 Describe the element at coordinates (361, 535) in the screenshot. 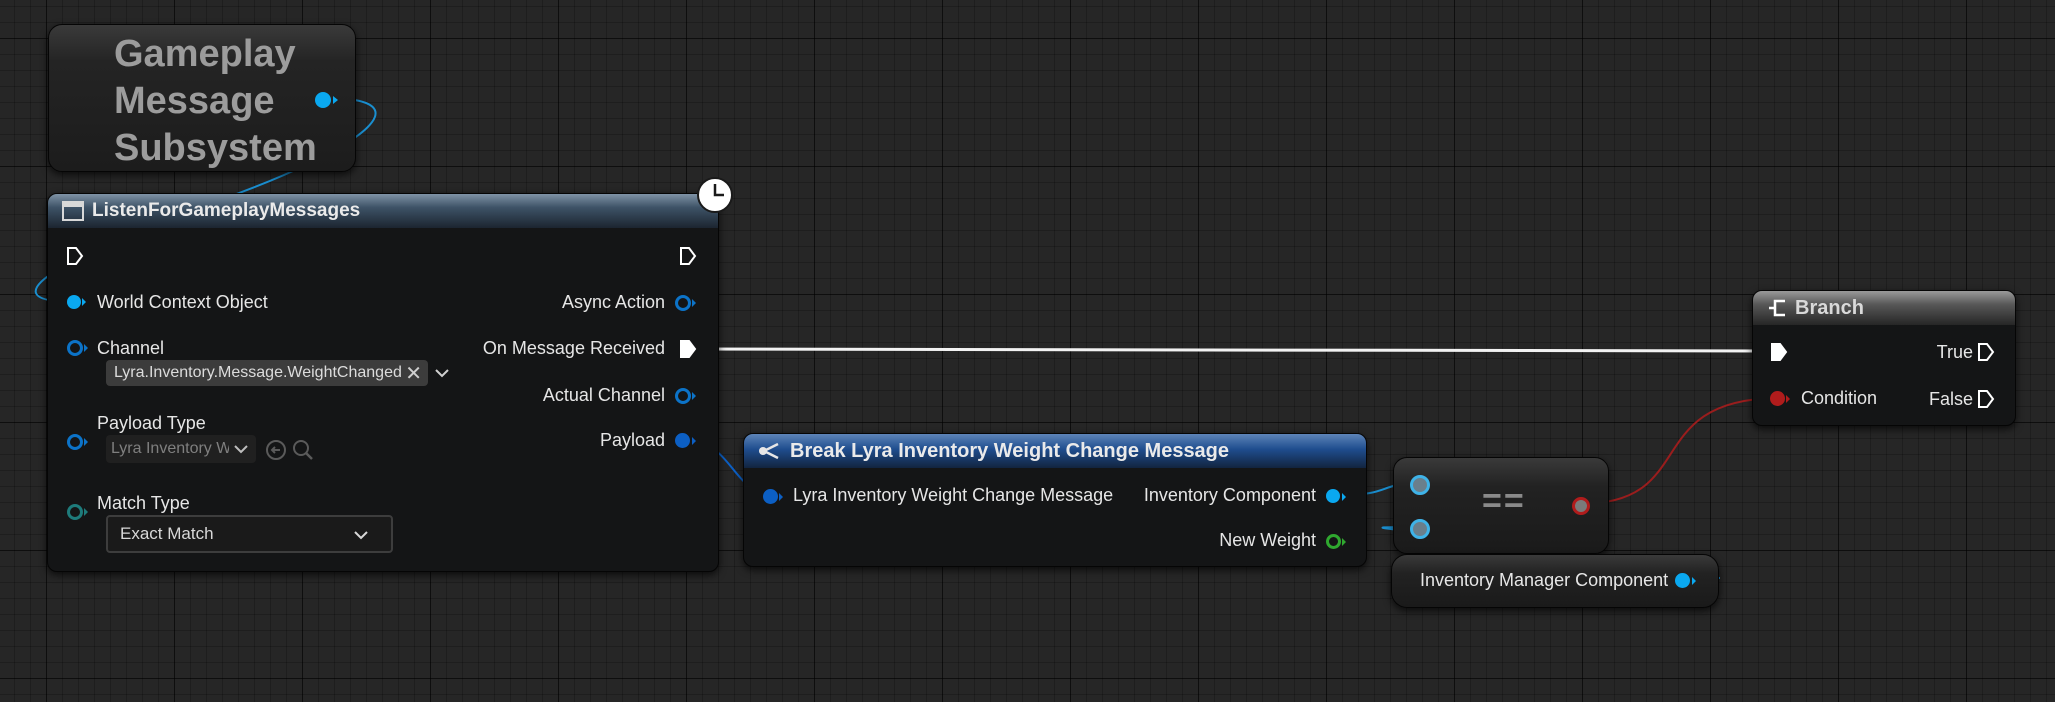

I see `match-type-dropdown-icon` at that location.